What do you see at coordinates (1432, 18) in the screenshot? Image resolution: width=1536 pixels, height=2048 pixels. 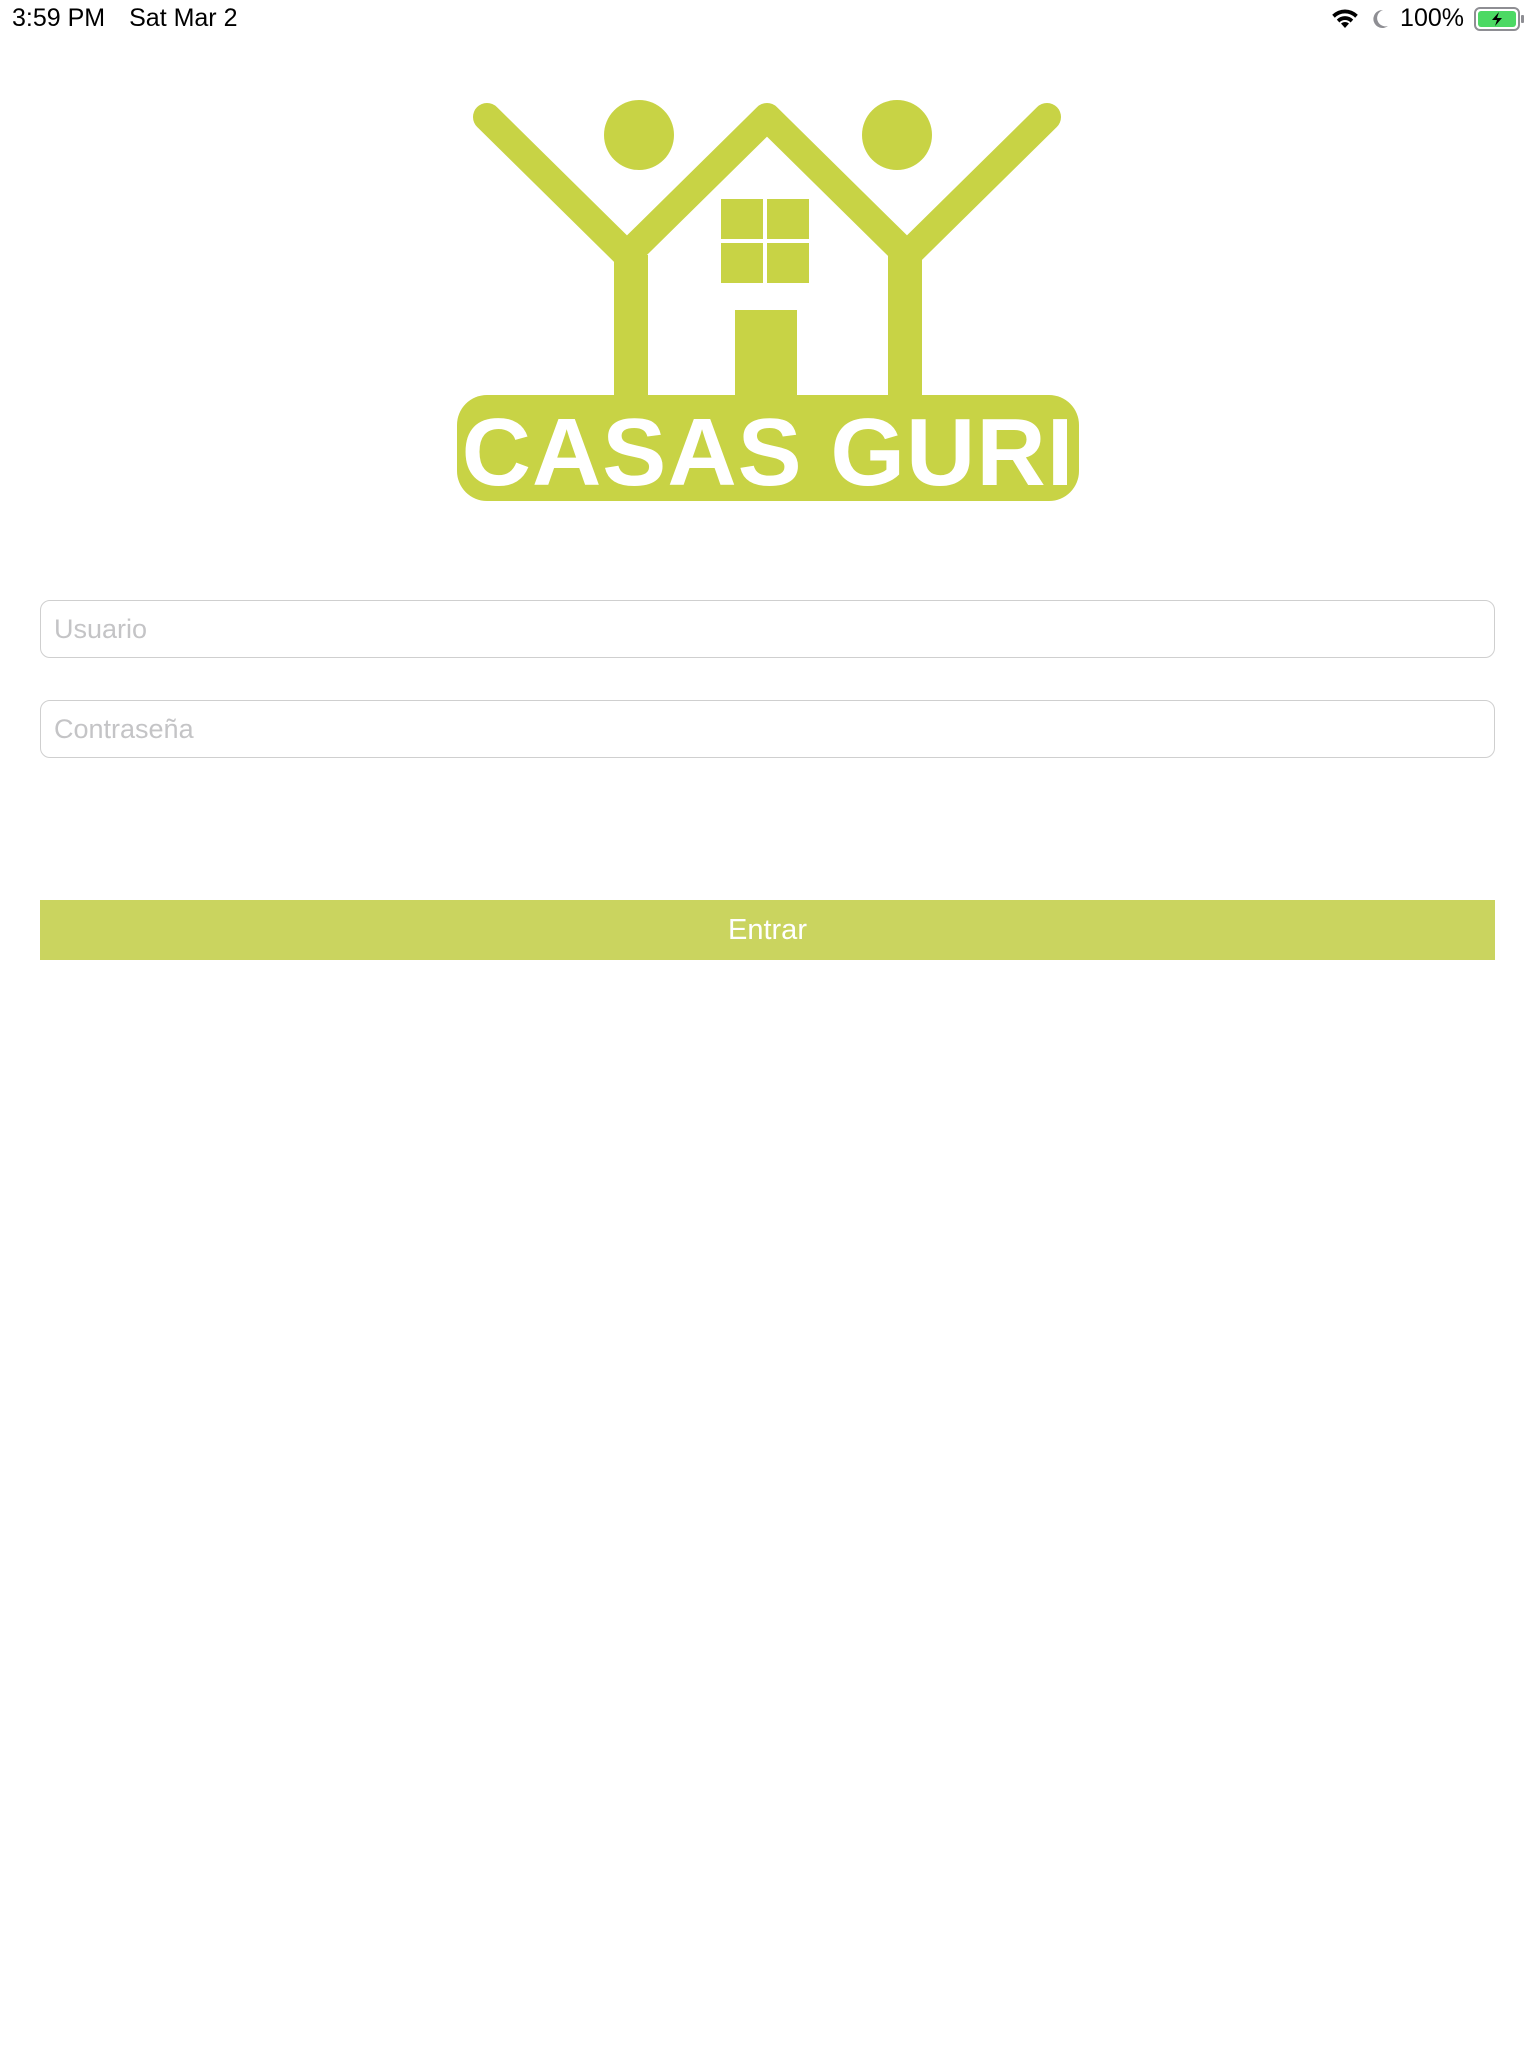 I see `battery-percent: 100%` at bounding box center [1432, 18].